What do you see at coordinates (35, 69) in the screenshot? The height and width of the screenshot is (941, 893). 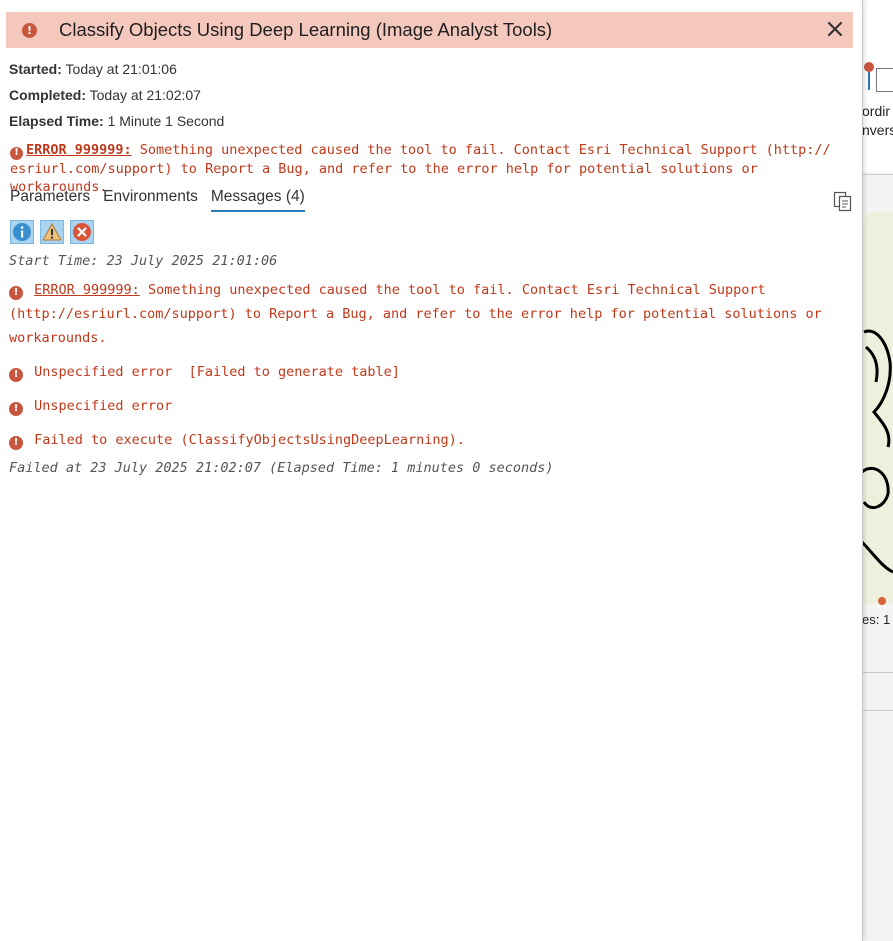 I see `started-label: Started:` at bounding box center [35, 69].